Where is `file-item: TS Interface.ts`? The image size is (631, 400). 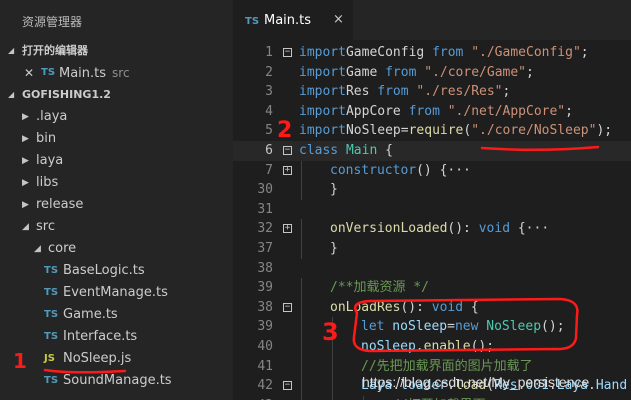 file-item: TS Interface.ts is located at coordinates (116, 337).